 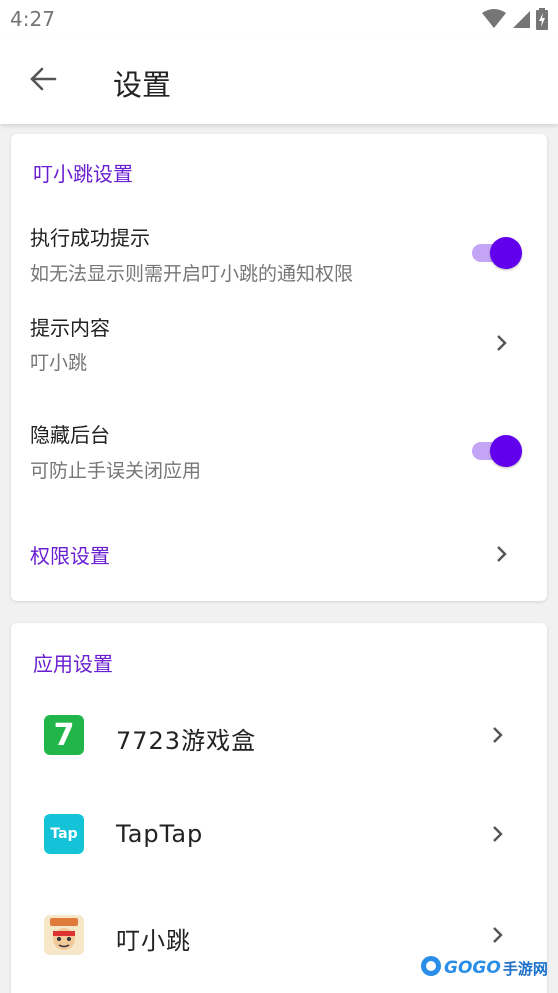 I want to click on section-title: 叮小跳设置, so click(x=83, y=174).